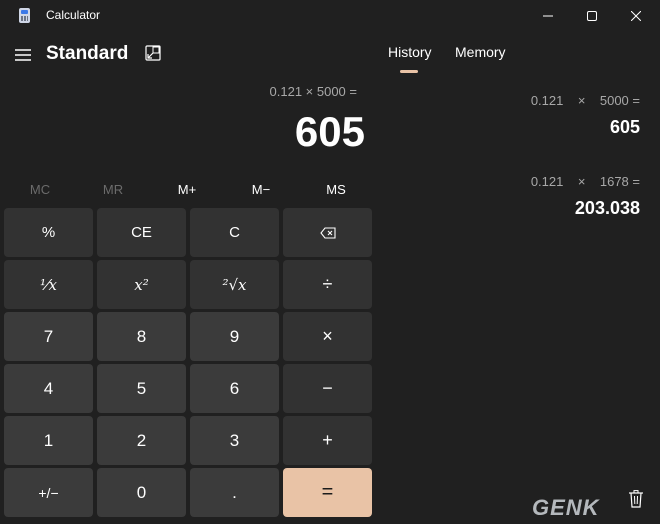 The height and width of the screenshot is (524, 660). Describe the element at coordinates (187, 189) in the screenshot. I see `memory-add-button: M+` at that location.